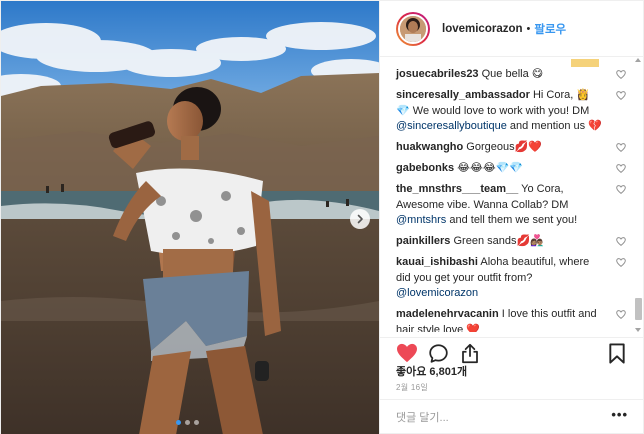  Describe the element at coordinates (512, 350) in the screenshot. I see `post-actions-bar` at that location.